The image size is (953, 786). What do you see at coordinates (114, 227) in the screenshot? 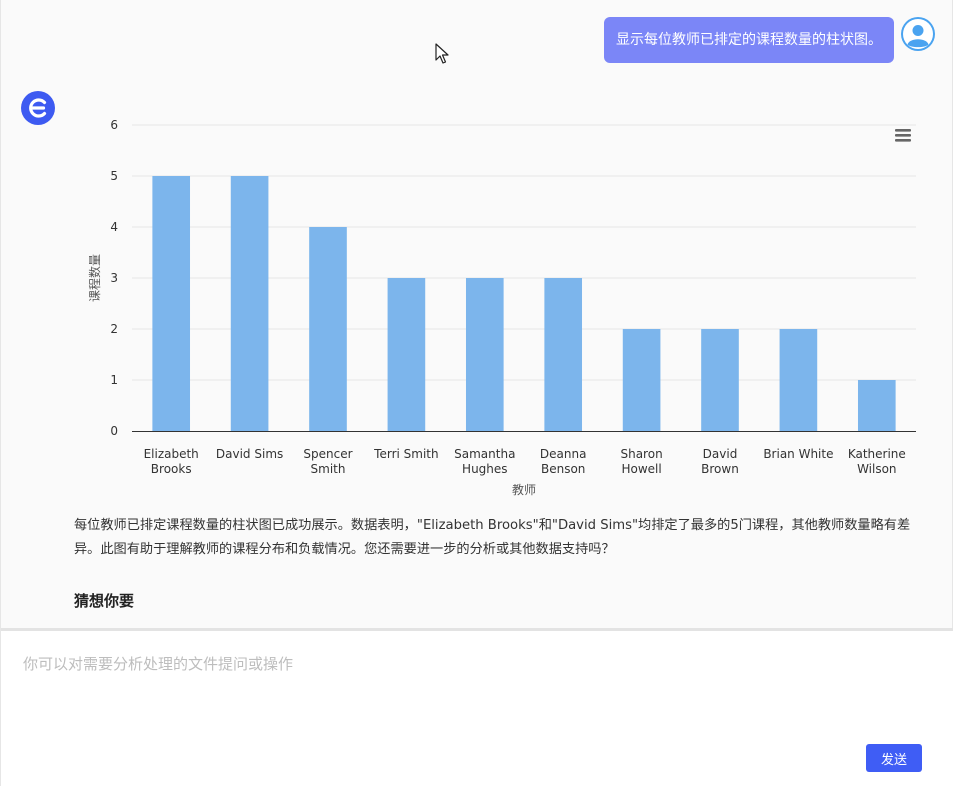
I see `y-tick-label: 4` at bounding box center [114, 227].